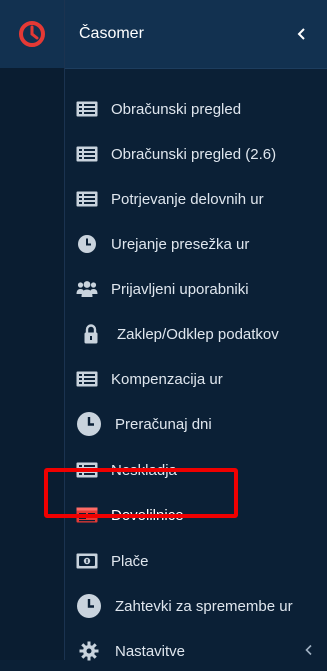 The image size is (327, 671). What do you see at coordinates (163, 424) in the screenshot?
I see `sidebar-item-label: Preračunaj dni` at bounding box center [163, 424].